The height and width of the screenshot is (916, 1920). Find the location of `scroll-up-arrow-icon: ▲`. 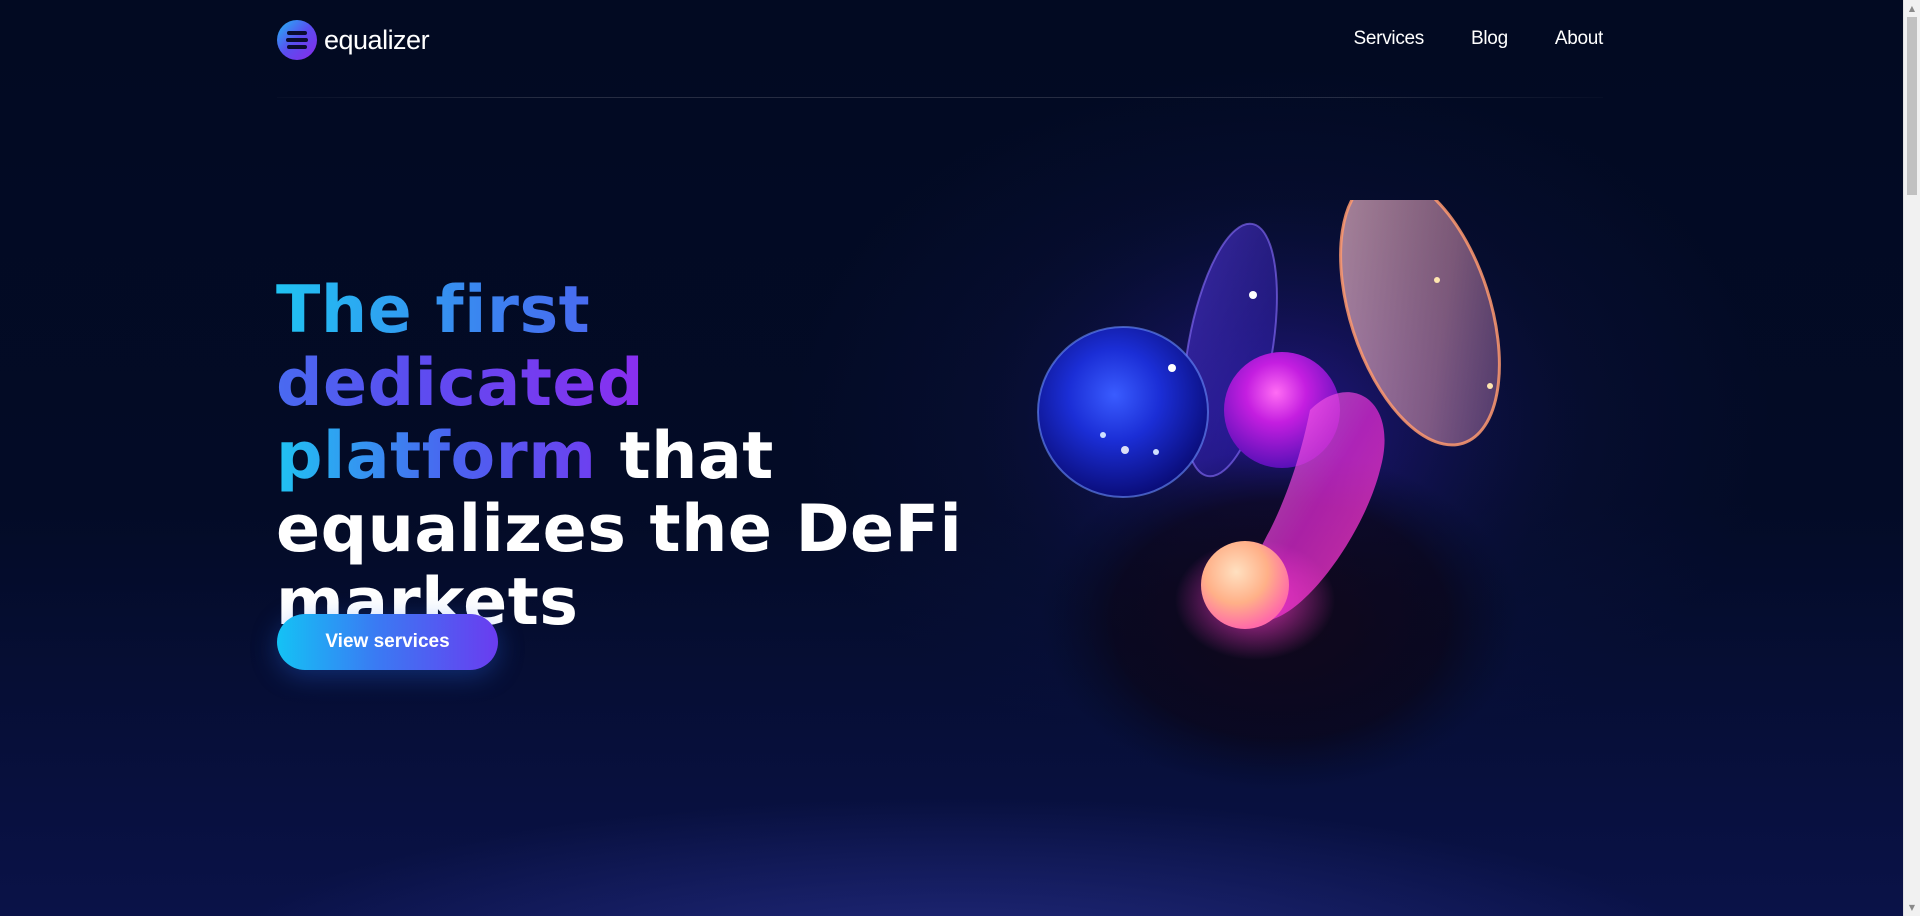

scroll-up-arrow-icon: ▲ is located at coordinates (1912, 8).